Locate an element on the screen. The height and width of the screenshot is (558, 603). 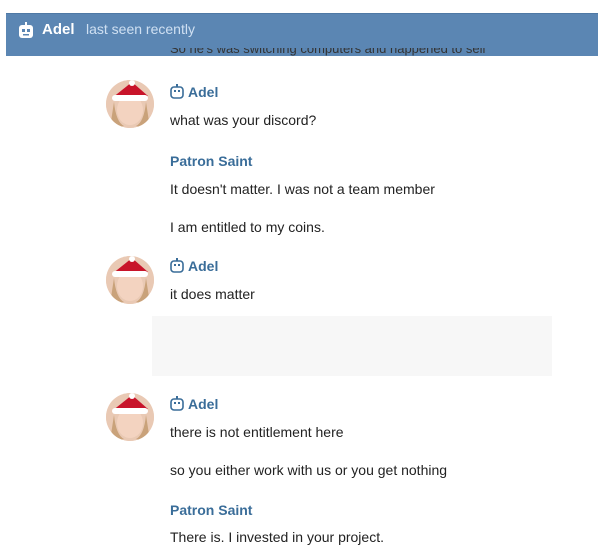
contact-status: last seen recently is located at coordinates (140, 29).